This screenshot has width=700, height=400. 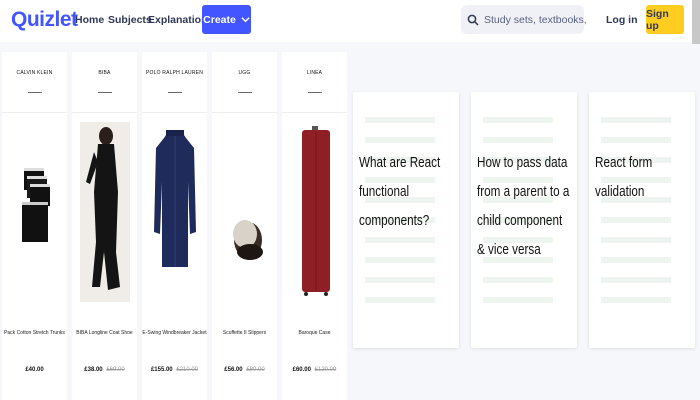 I want to click on product-image-underwear, so click(x=35, y=212).